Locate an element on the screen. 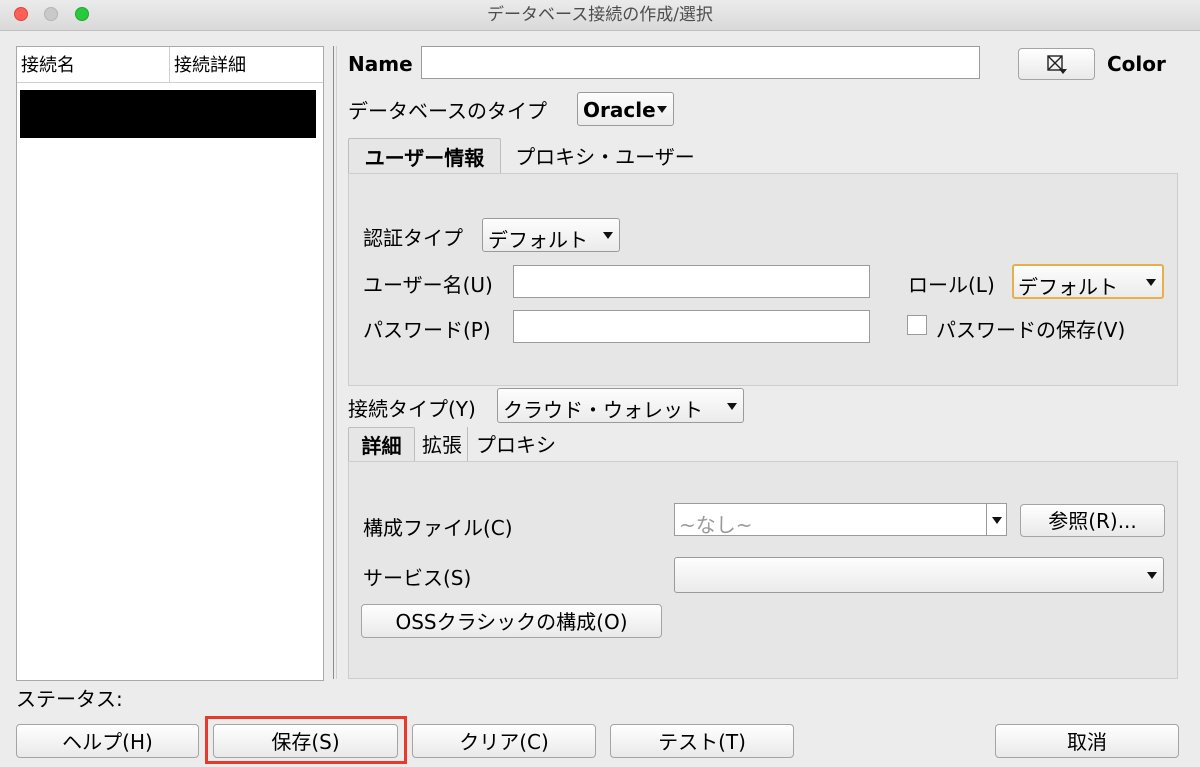 This screenshot has width=1200, height=767. role-value: デフォルト is located at coordinates (1068, 287).